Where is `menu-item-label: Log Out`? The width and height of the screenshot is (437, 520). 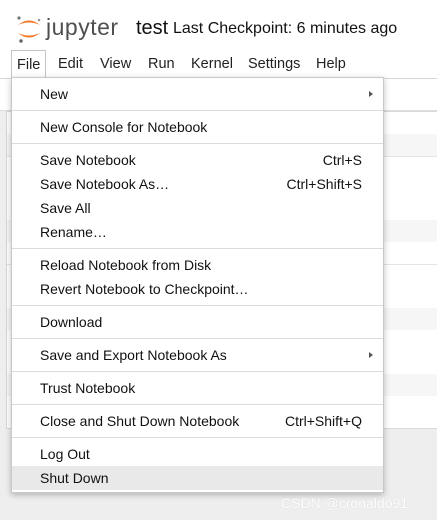 menu-item-label: Log Out is located at coordinates (65, 454).